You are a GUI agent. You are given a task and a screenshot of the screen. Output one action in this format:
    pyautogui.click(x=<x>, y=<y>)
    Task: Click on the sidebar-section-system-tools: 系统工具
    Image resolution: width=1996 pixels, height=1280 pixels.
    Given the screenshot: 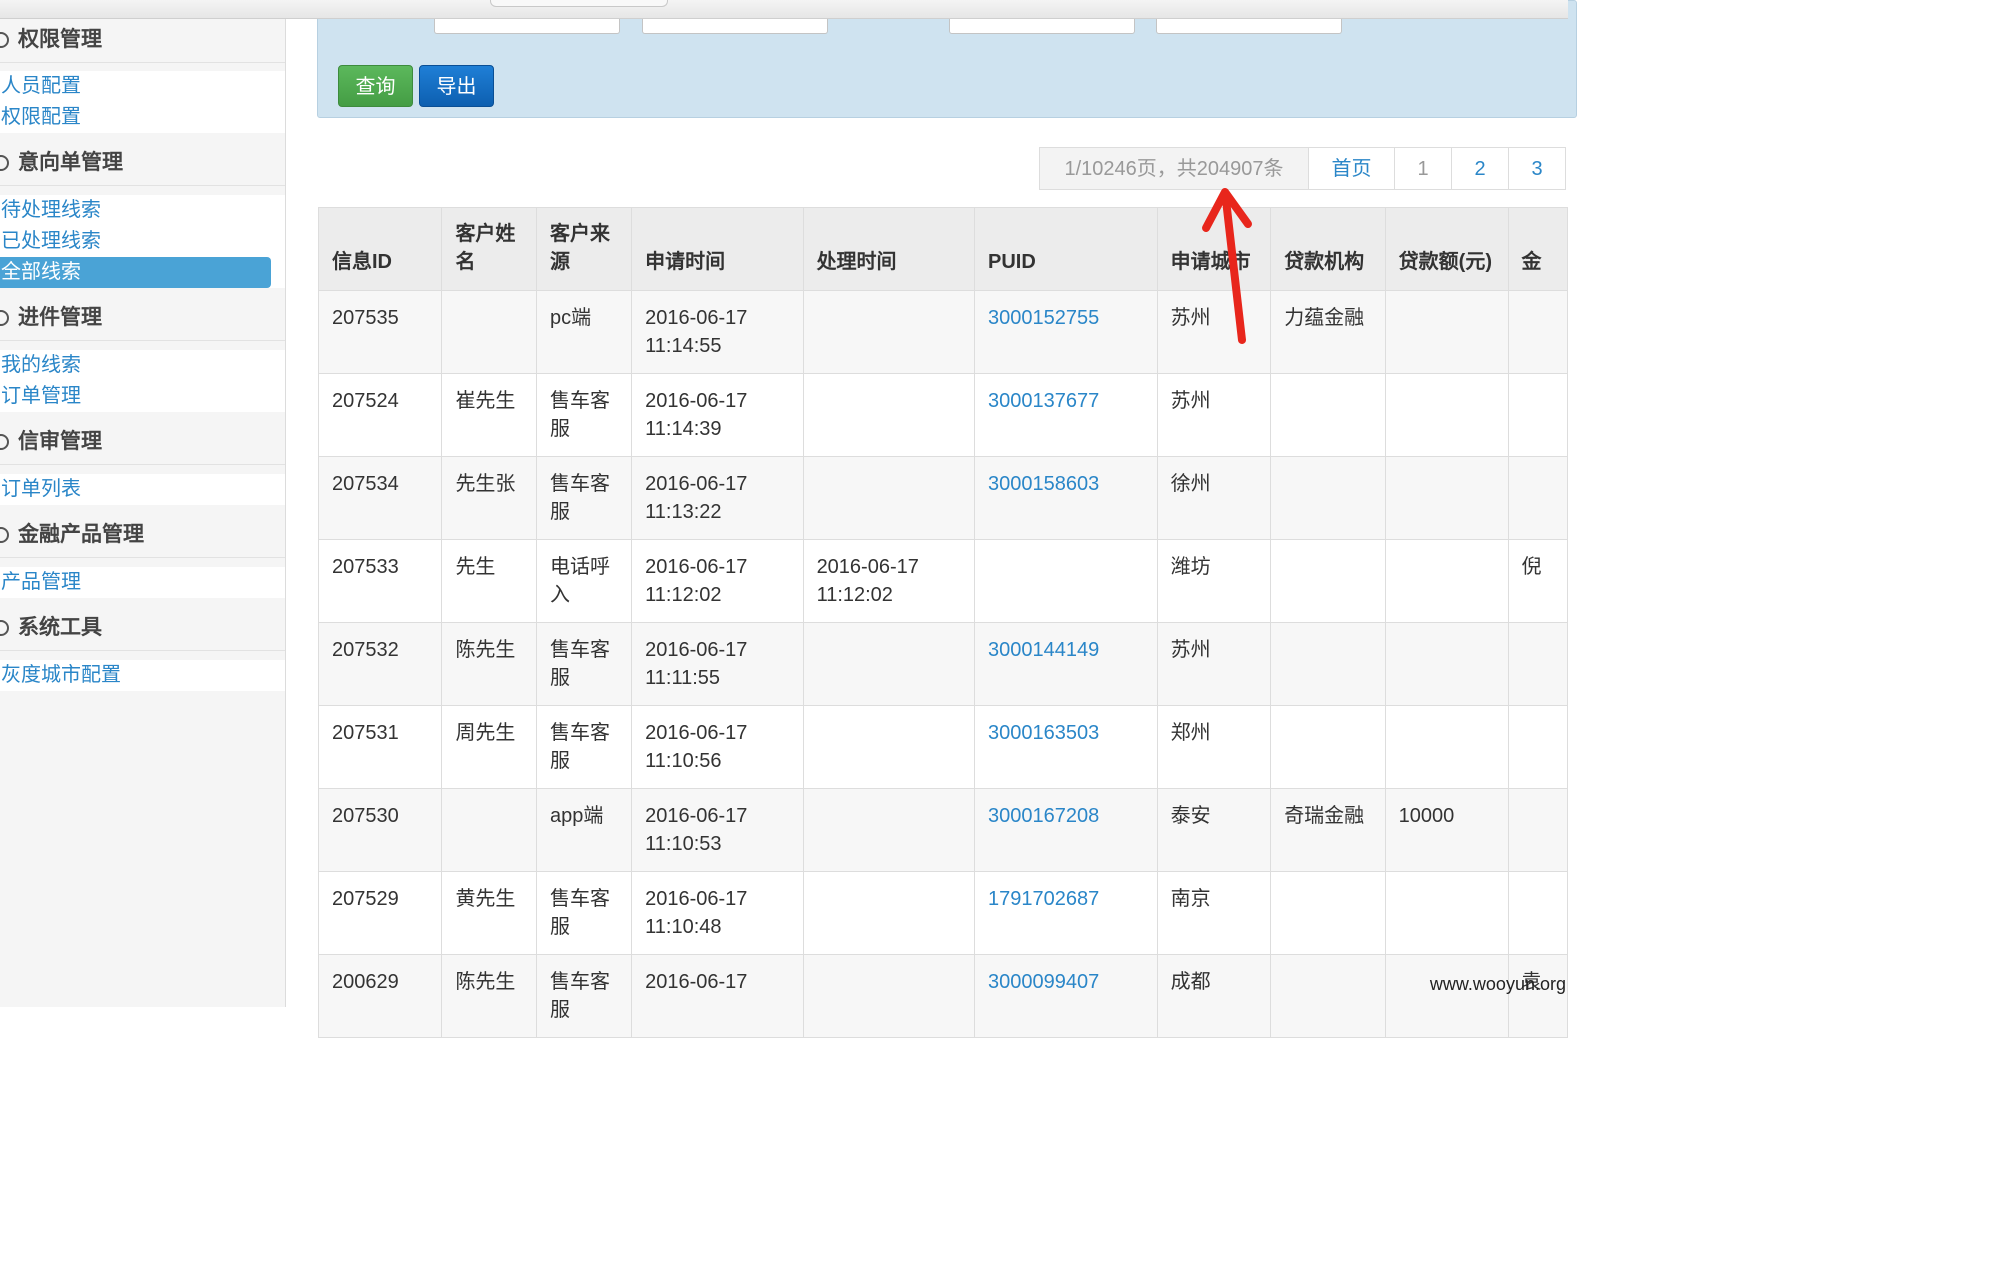 What is the action you would take?
    pyautogui.click(x=142, y=628)
    